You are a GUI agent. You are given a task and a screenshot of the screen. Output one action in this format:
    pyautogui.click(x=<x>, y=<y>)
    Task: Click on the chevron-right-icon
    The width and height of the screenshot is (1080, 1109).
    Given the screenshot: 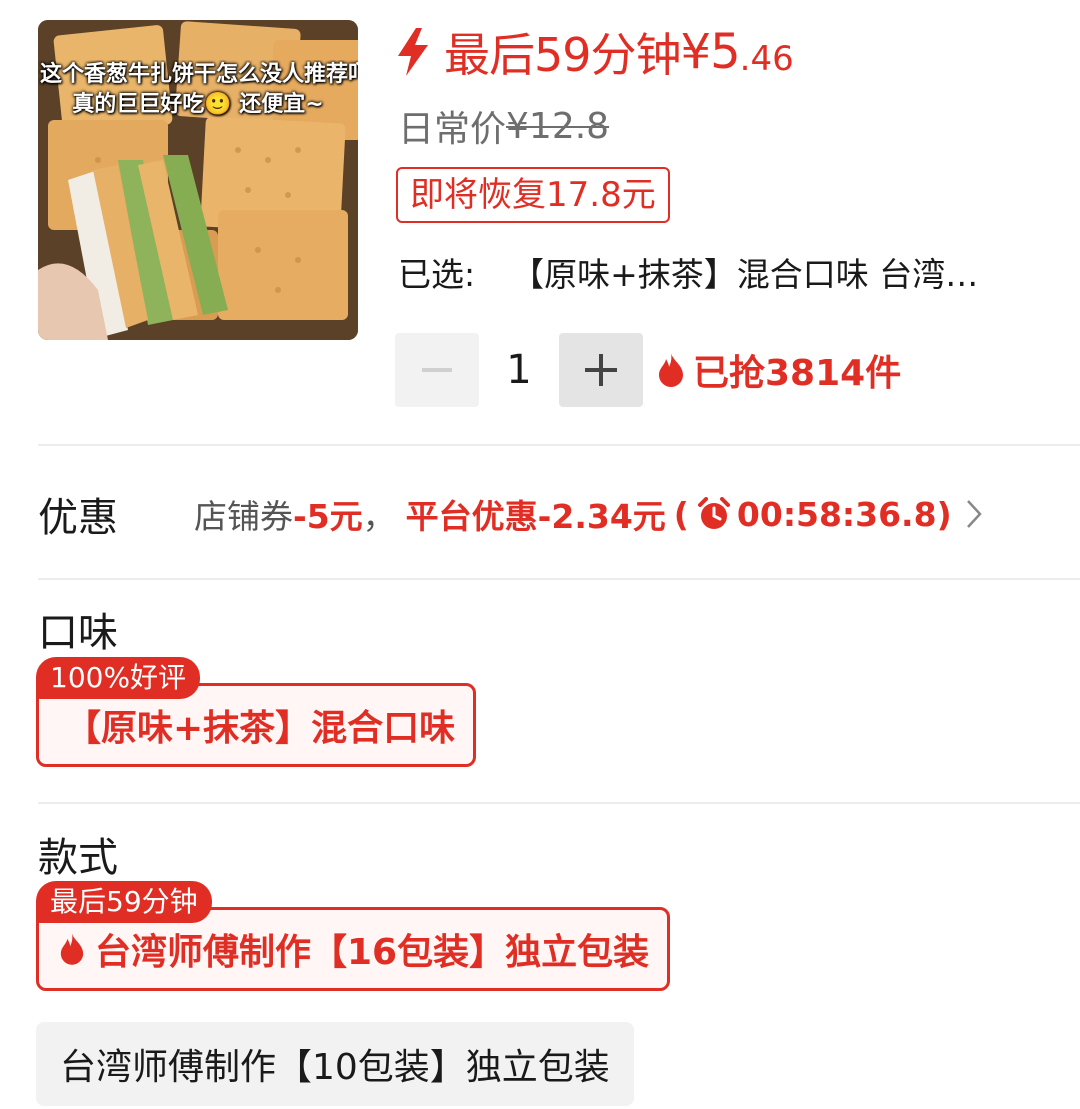 What is the action you would take?
    pyautogui.click(x=974, y=514)
    